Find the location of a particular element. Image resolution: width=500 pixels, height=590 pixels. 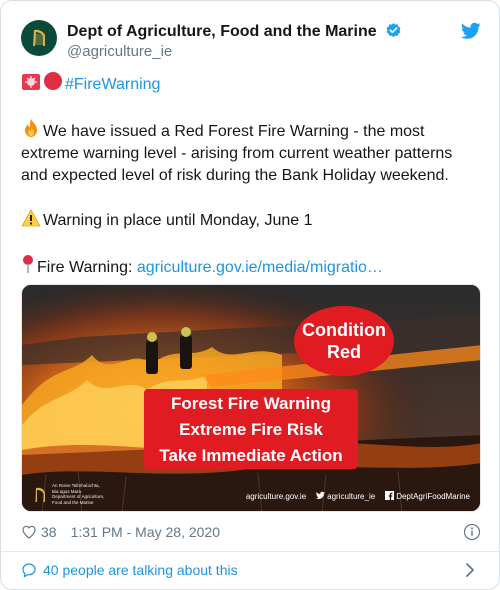

divider is located at coordinates (250, 551).